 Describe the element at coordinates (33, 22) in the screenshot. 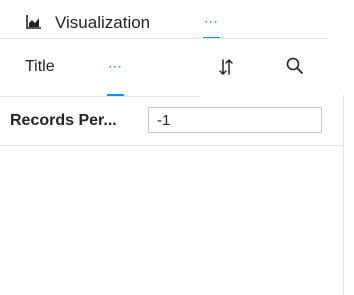

I see `bar-chart-icon` at that location.